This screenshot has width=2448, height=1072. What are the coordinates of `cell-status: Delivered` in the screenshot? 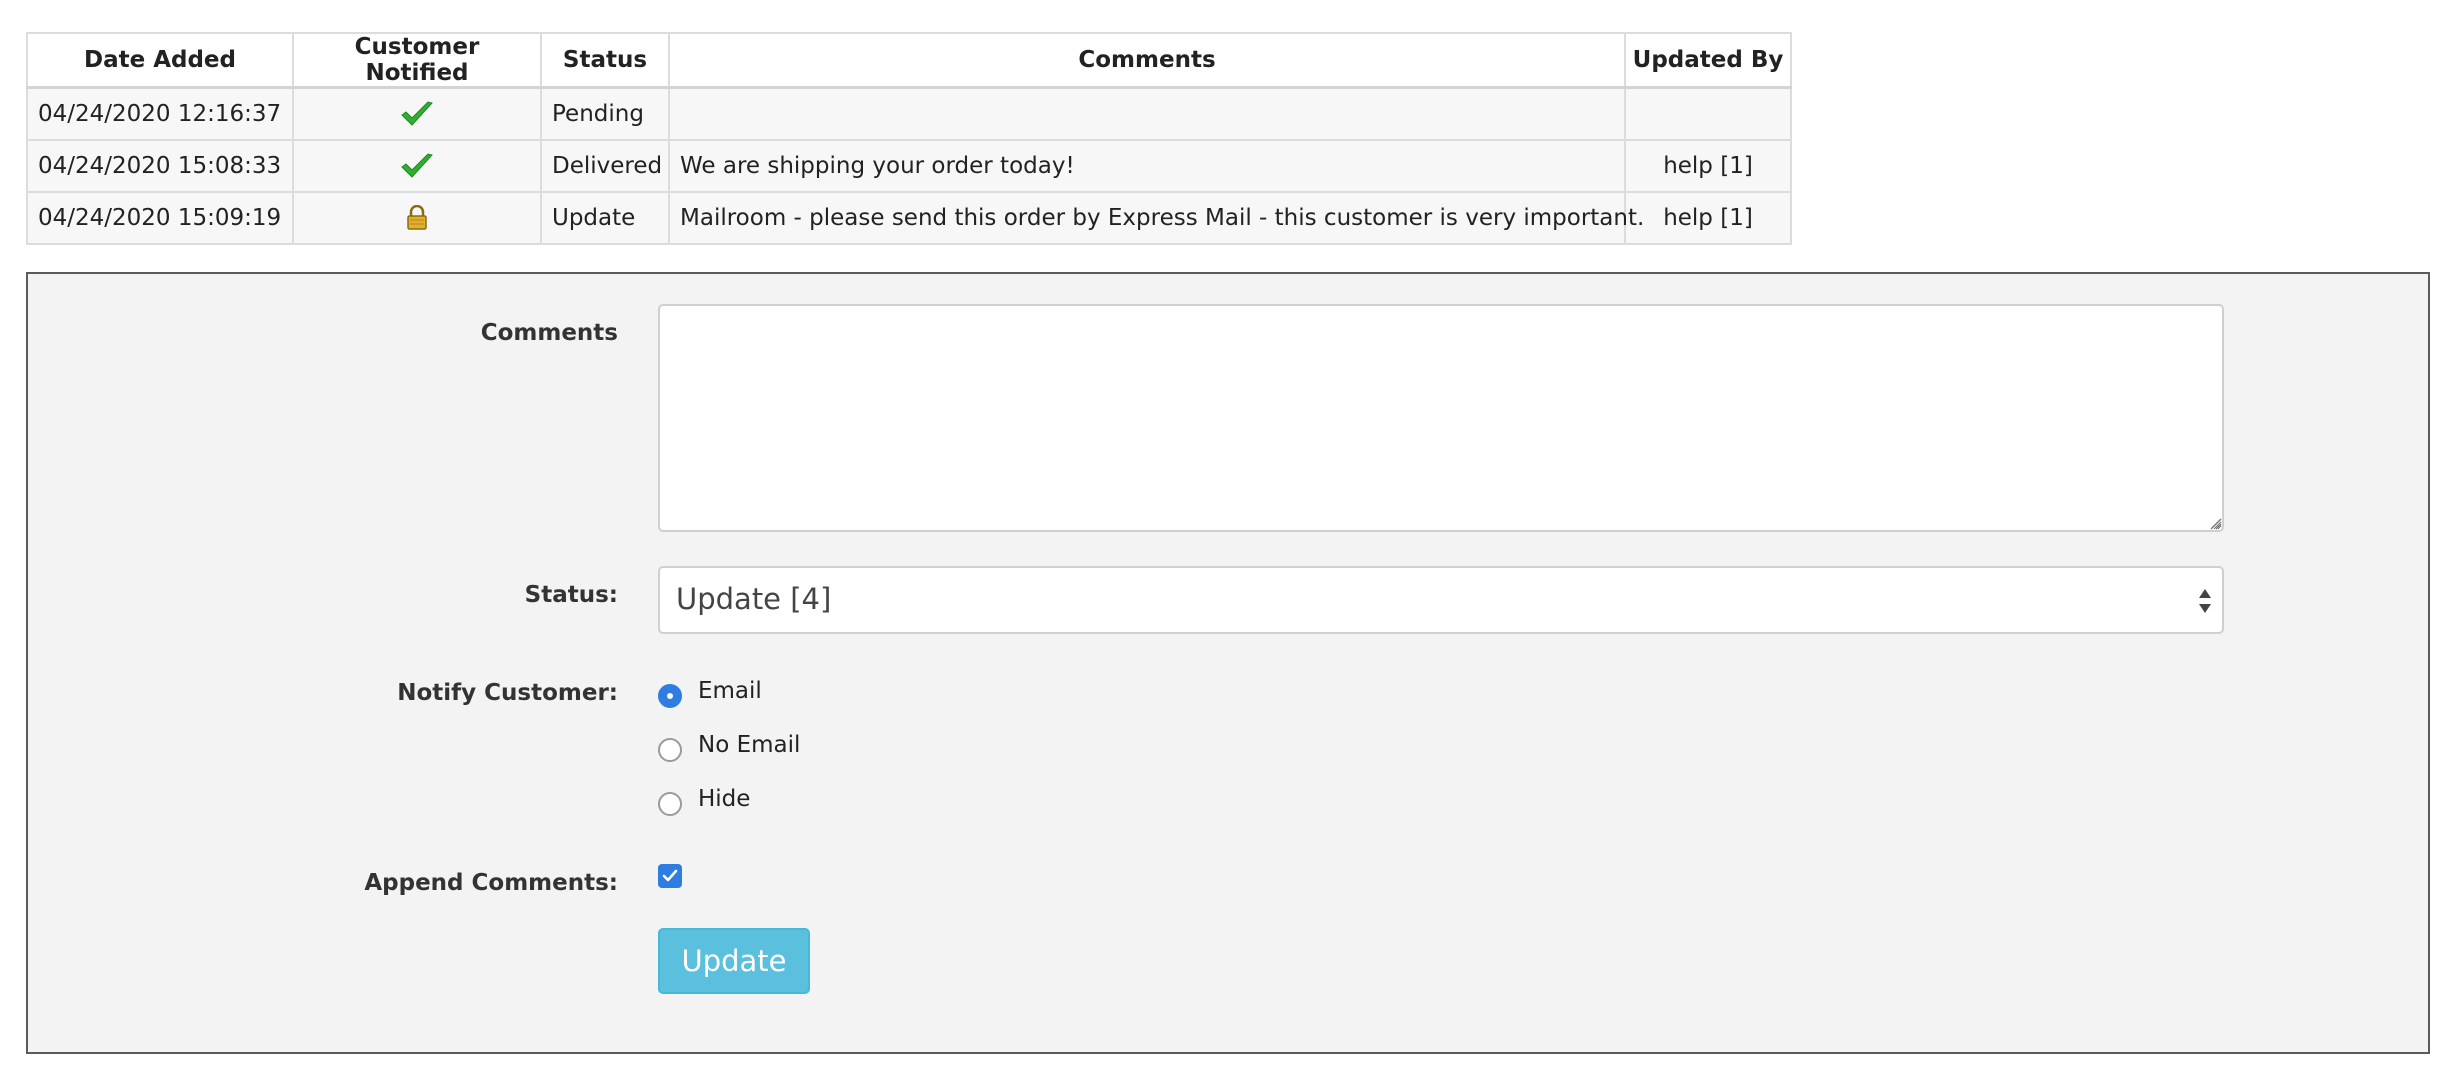 It's located at (605, 166).